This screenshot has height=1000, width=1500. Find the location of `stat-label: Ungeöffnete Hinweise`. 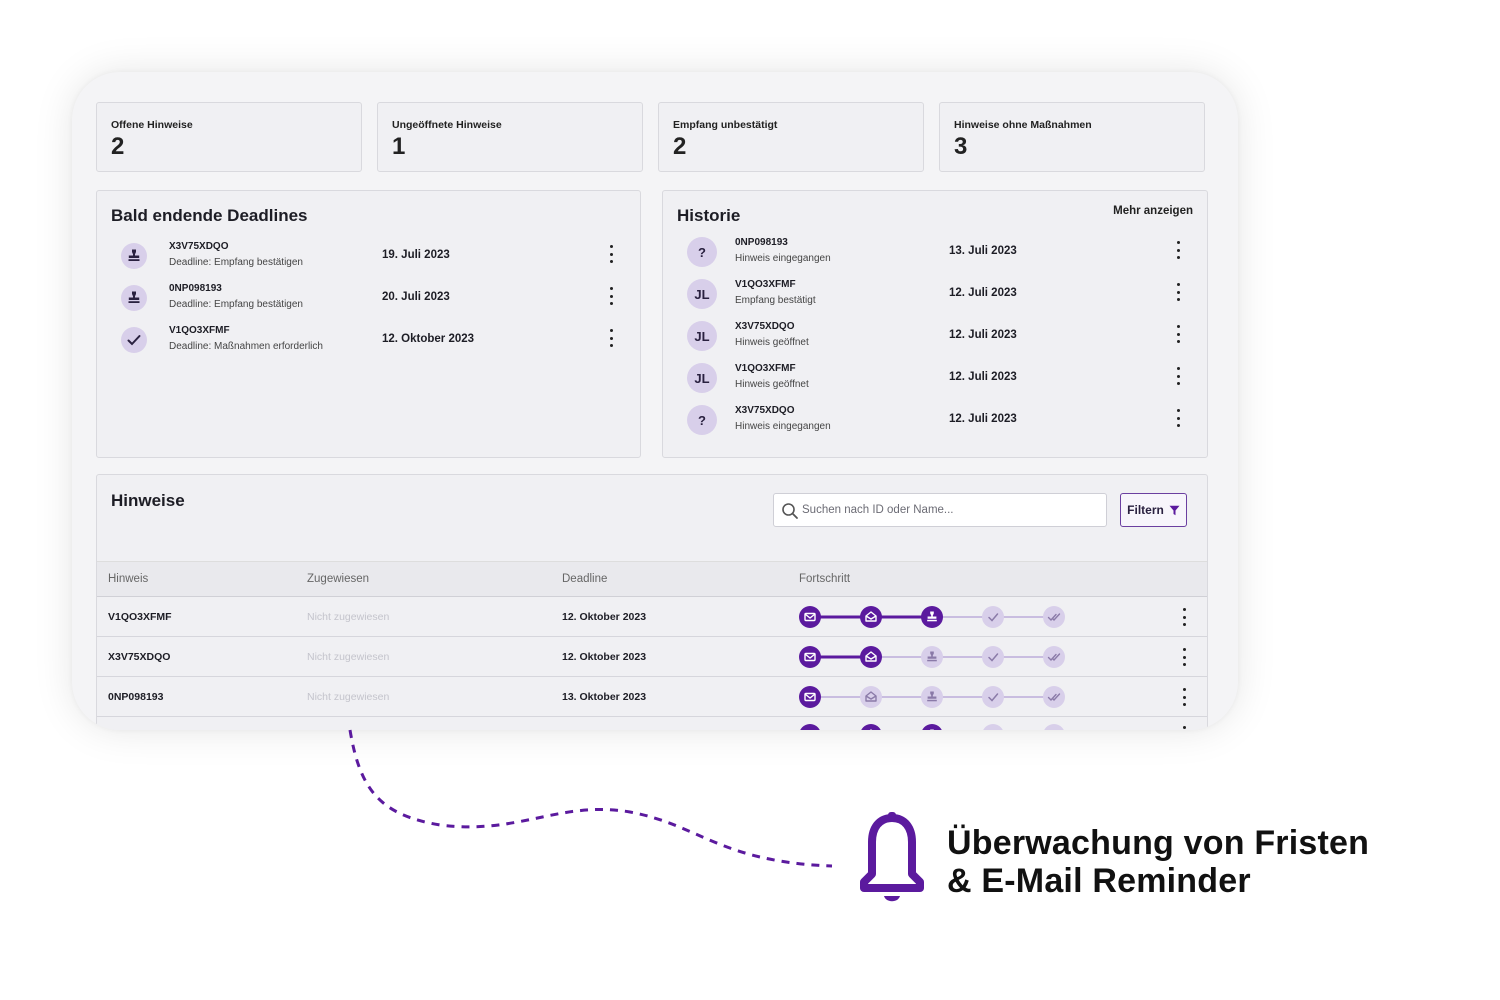

stat-label: Ungeöffnete Hinweise is located at coordinates (447, 125).